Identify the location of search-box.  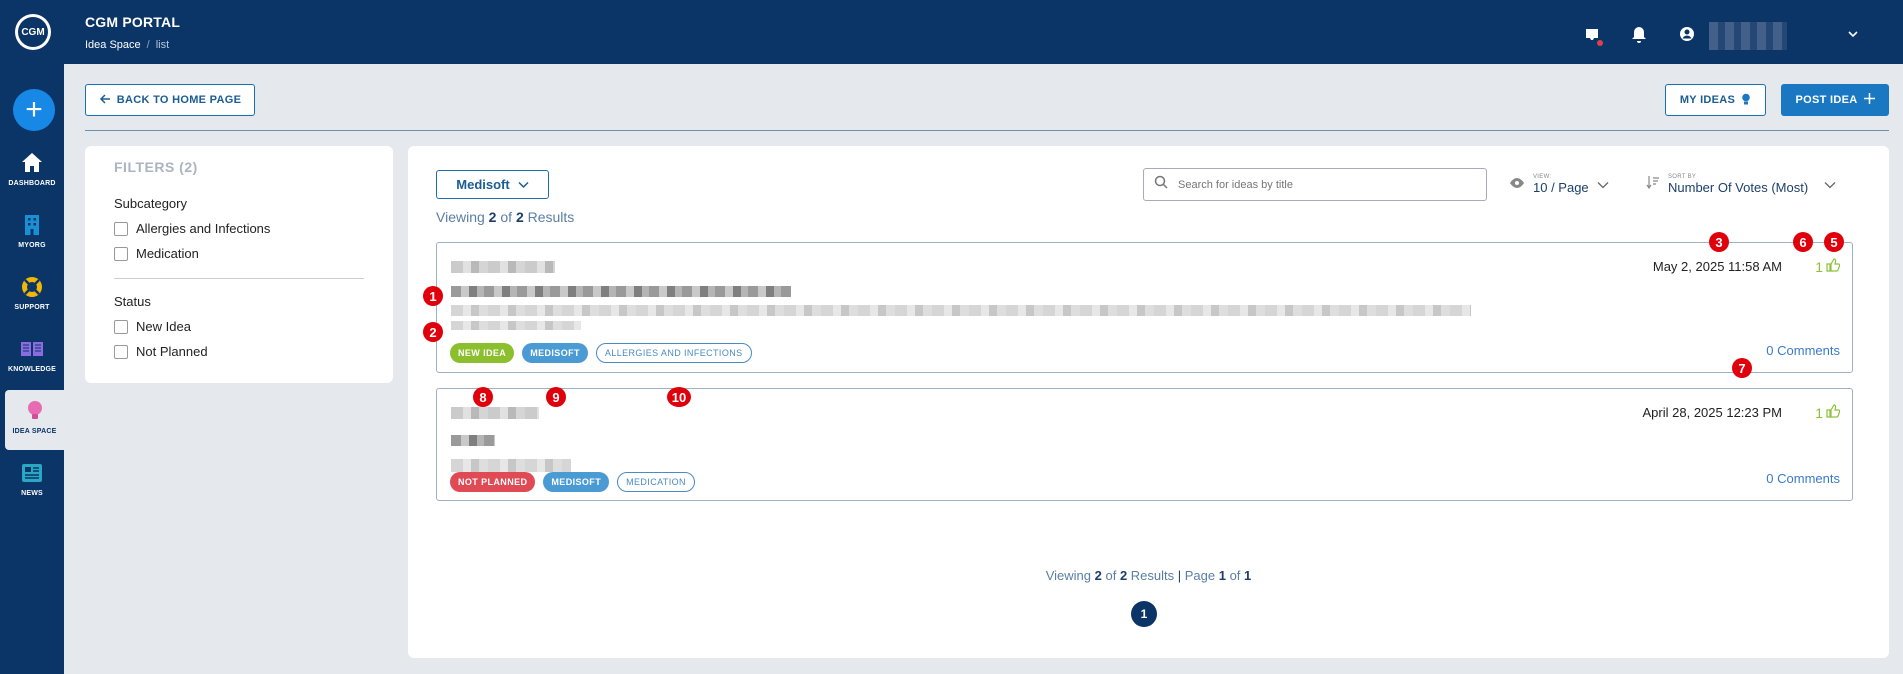
(1315, 184).